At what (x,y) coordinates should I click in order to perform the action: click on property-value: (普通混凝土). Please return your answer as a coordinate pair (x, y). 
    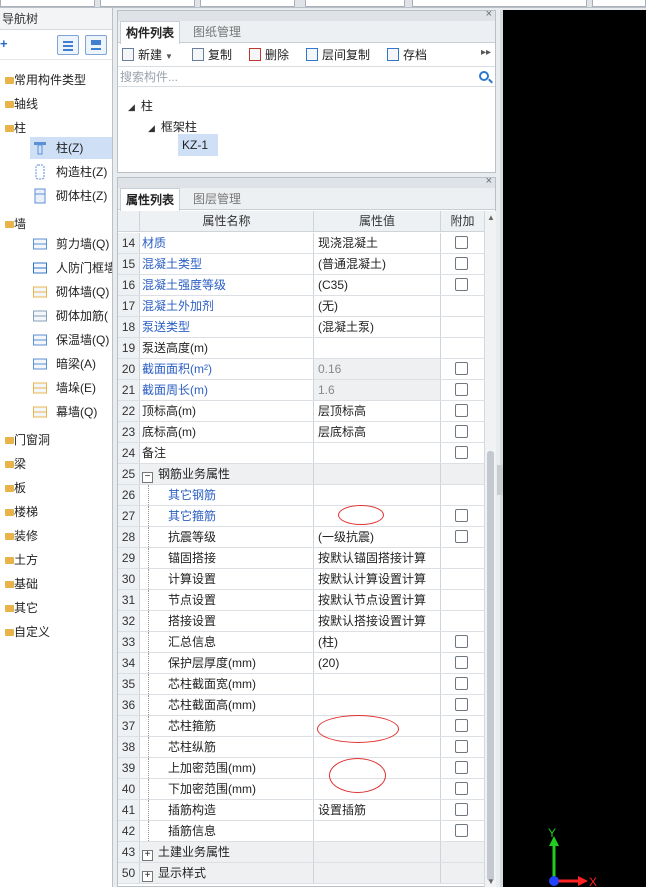
    Looking at the image, I should click on (377, 264).